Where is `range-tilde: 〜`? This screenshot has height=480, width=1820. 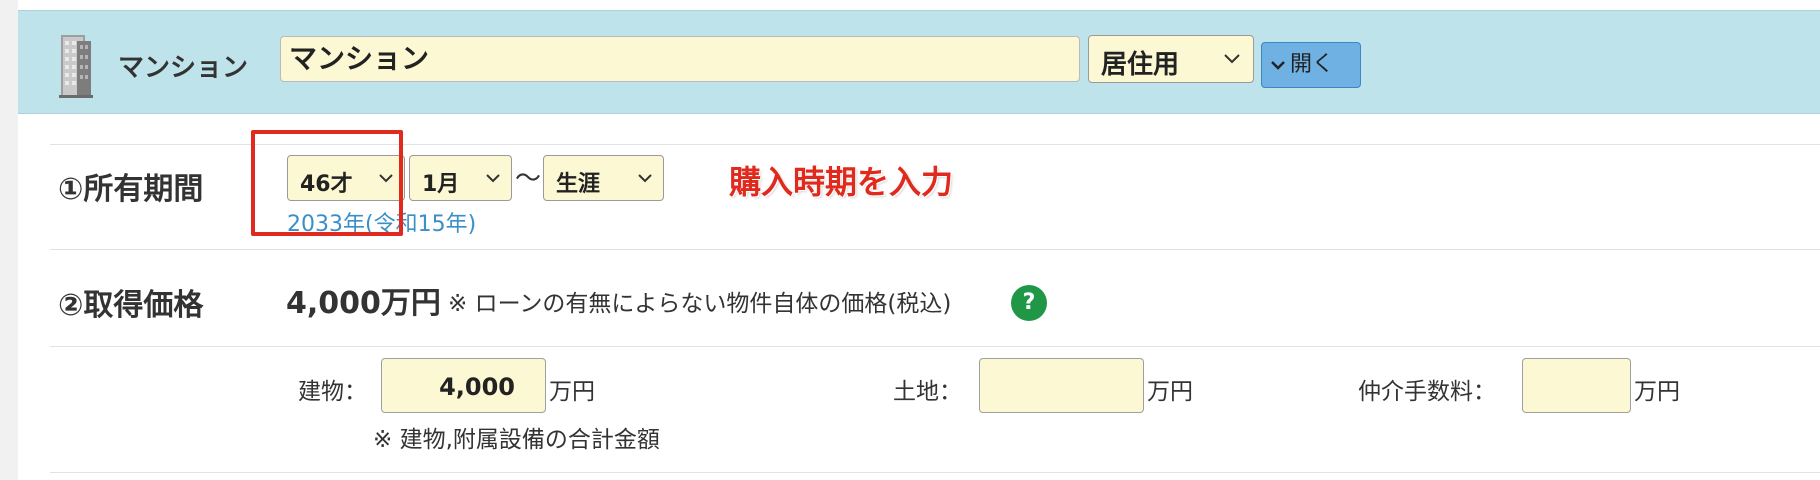
range-tilde: 〜 is located at coordinates (528, 179).